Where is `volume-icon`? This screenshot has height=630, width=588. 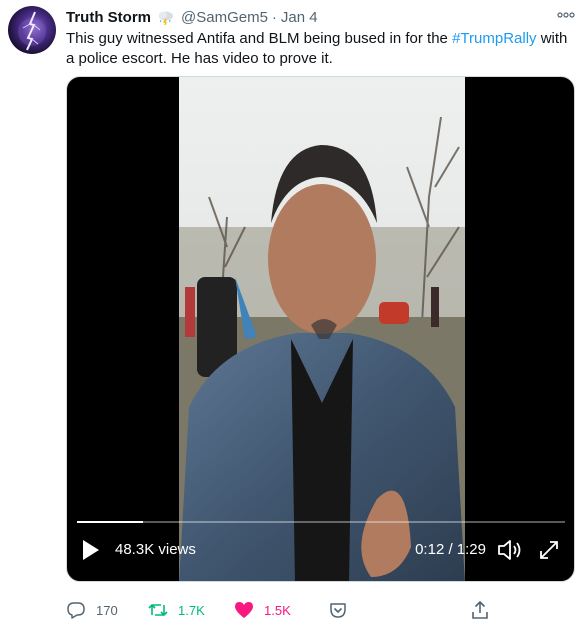
volume-icon is located at coordinates (509, 550).